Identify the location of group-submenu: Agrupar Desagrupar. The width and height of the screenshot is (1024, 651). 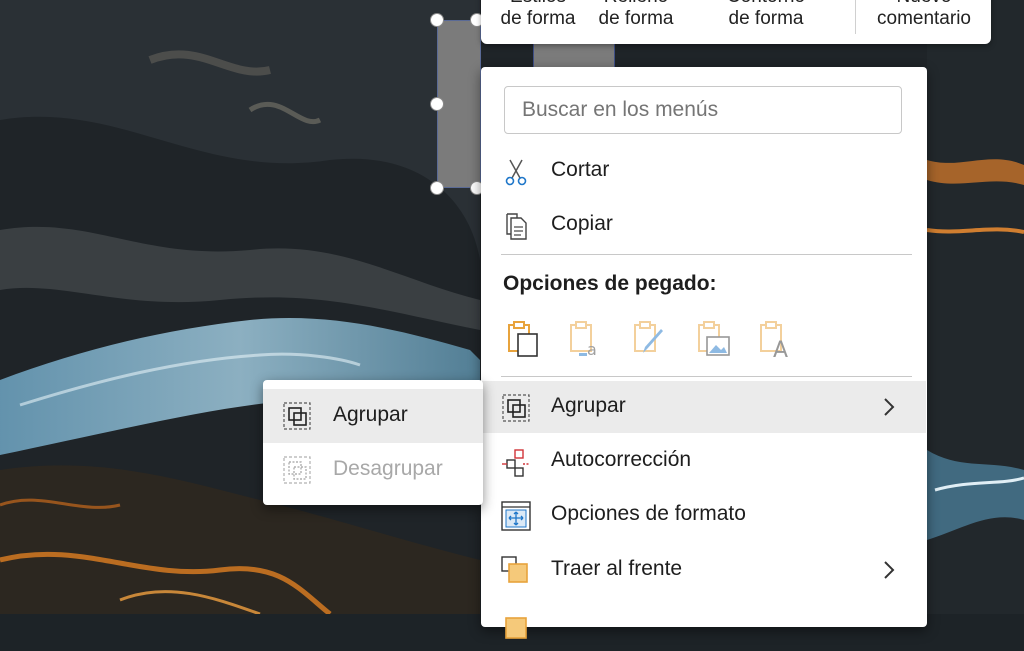
(373, 442).